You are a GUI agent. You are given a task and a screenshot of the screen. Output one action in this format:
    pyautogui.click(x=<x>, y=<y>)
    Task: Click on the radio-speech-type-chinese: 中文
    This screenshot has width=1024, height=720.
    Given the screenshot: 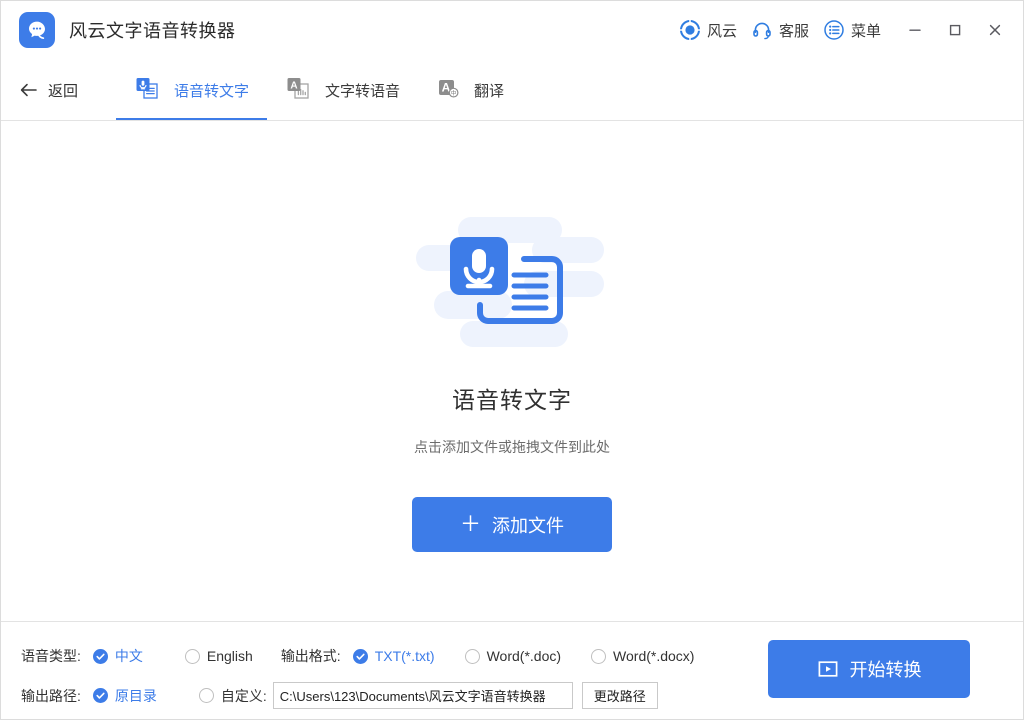 What is the action you would take?
    pyautogui.click(x=117, y=656)
    